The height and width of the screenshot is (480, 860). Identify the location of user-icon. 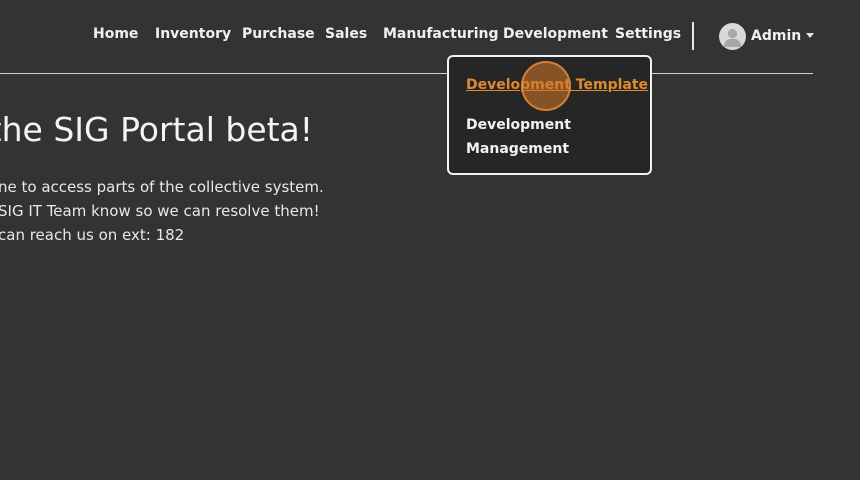
(732, 37).